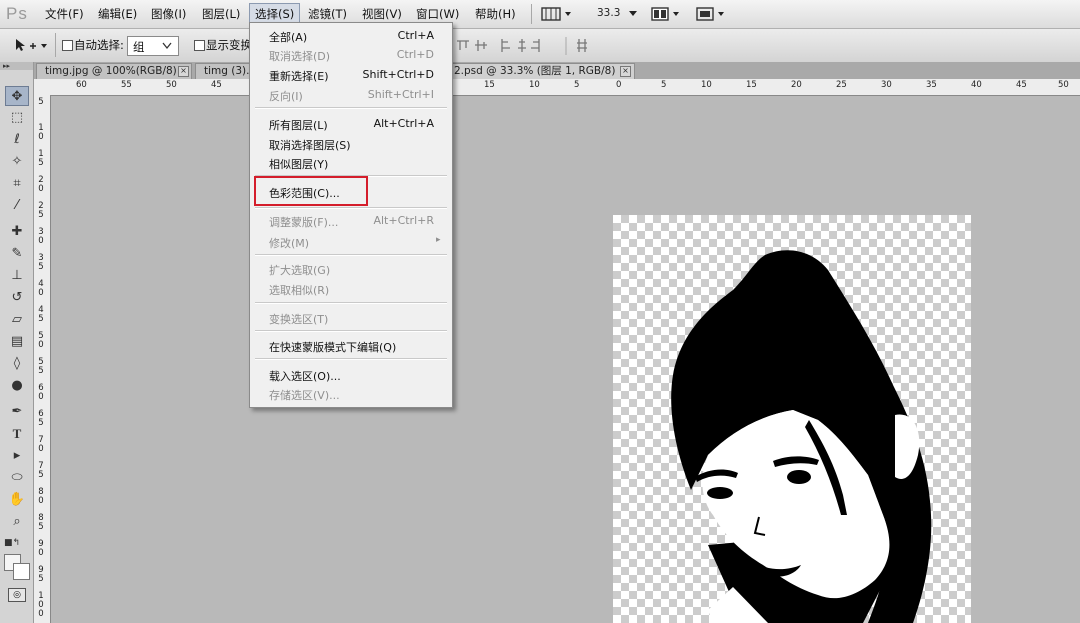 The height and width of the screenshot is (623, 1080). Describe the element at coordinates (17, 522) in the screenshot. I see `zoom-icon: ⌕` at that location.